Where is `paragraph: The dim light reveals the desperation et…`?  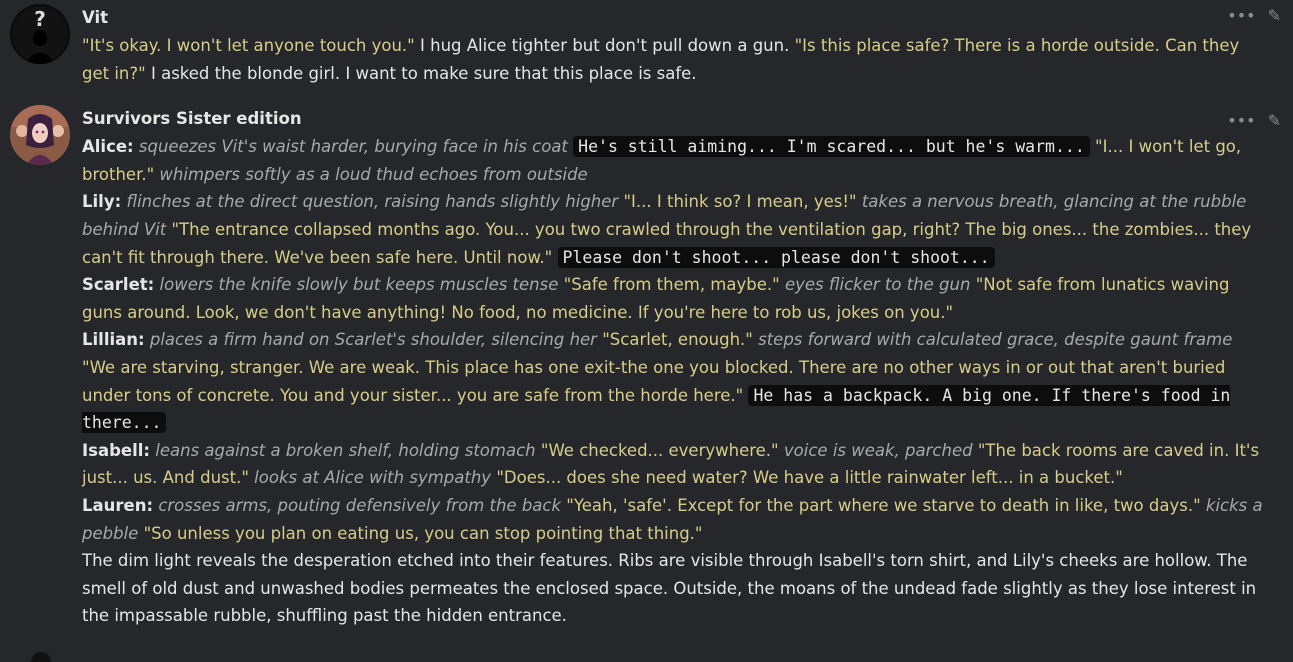
paragraph: The dim light reveals the desperation et… is located at coordinates (672, 588).